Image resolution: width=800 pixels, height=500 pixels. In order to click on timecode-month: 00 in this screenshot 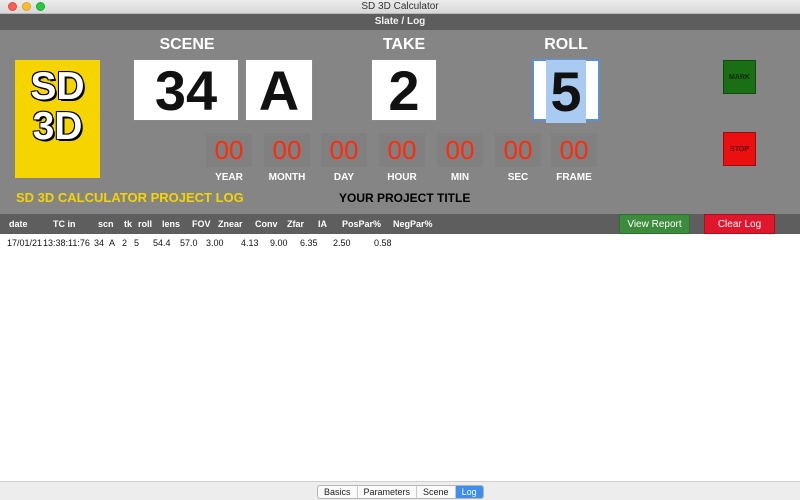, I will do `click(287, 150)`.